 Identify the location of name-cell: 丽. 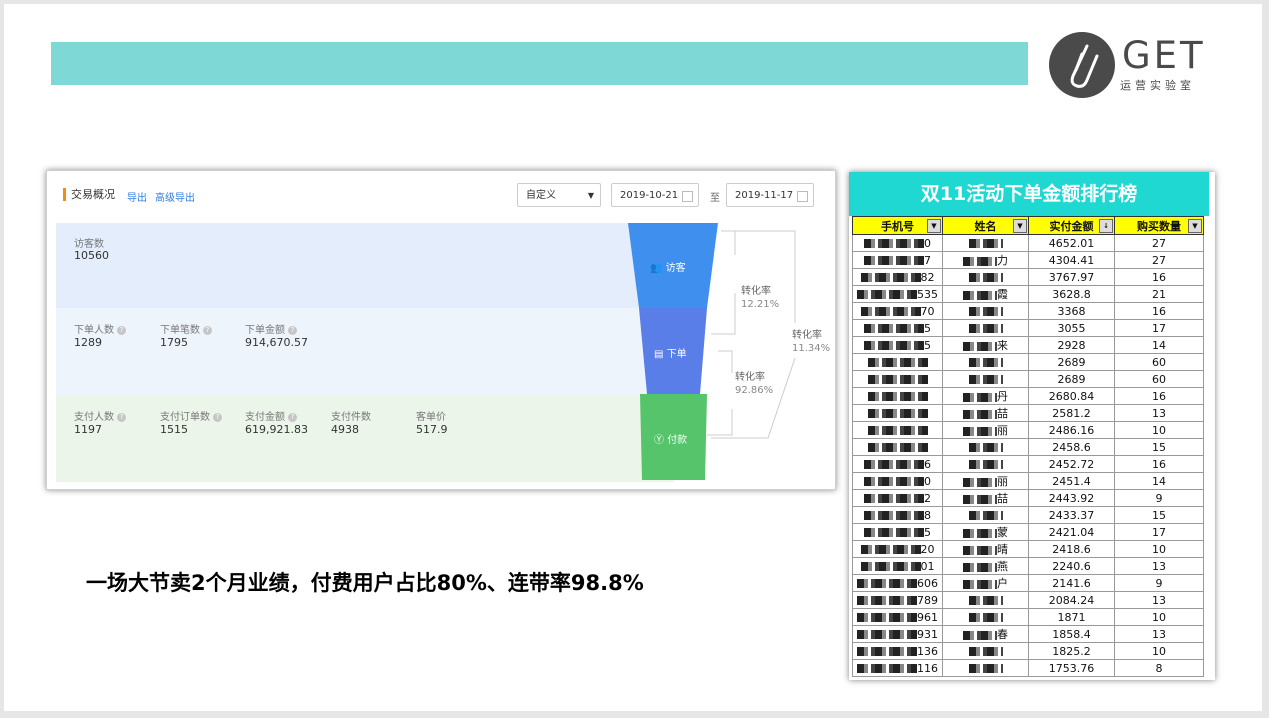
(985, 430).